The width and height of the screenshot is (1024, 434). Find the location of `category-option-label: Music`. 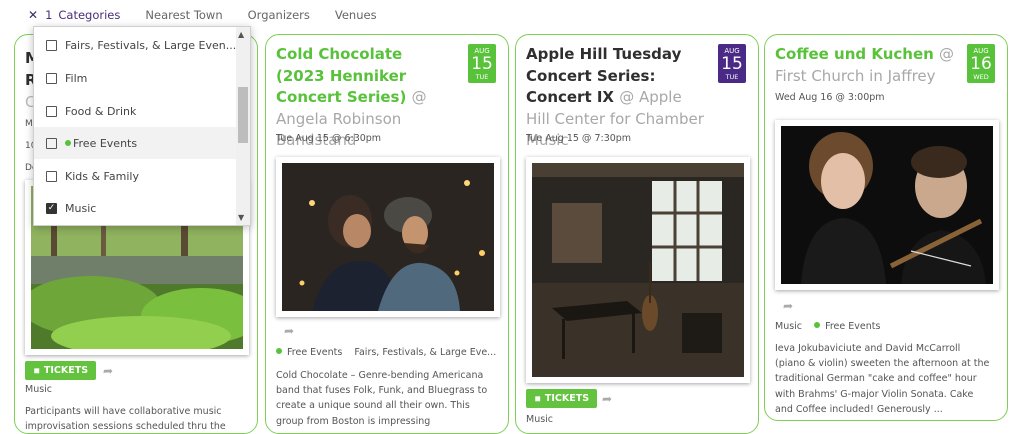

category-option-label: Music is located at coordinates (81, 208).